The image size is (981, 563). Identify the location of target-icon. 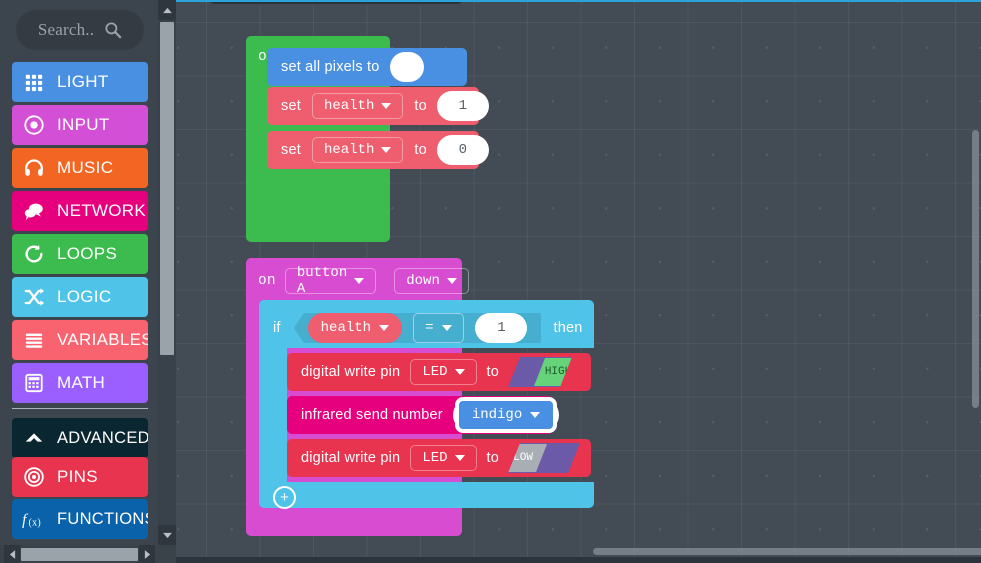
(34, 125).